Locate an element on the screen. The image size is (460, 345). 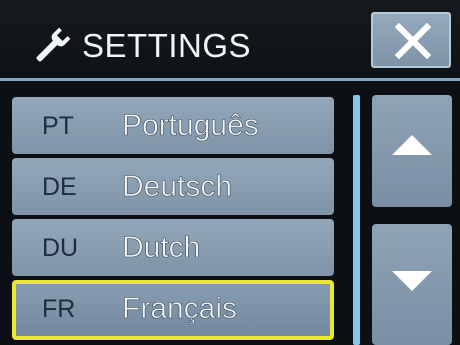
language-item-de: DE Deutsch is located at coordinates (173, 186).